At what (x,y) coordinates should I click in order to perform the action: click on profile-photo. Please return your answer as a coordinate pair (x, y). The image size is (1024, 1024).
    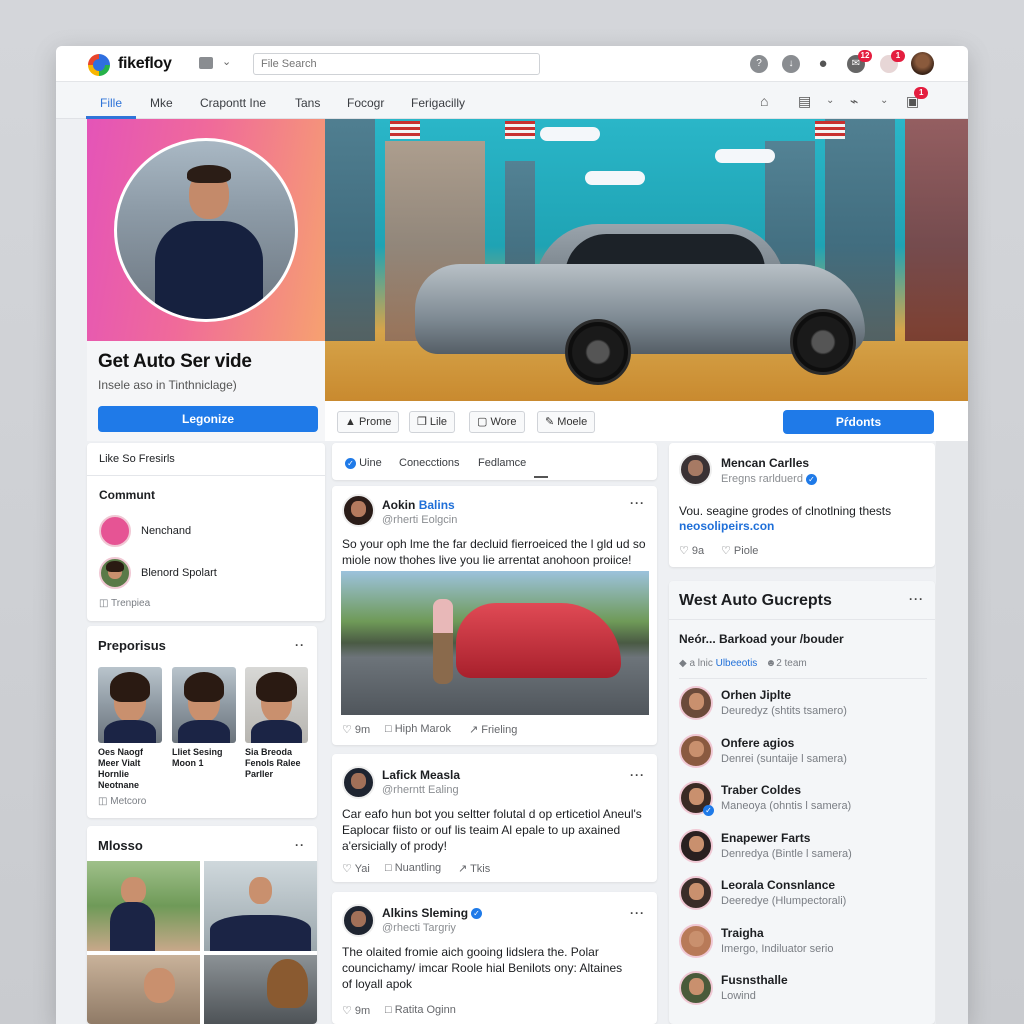
    Looking at the image, I should click on (206, 230).